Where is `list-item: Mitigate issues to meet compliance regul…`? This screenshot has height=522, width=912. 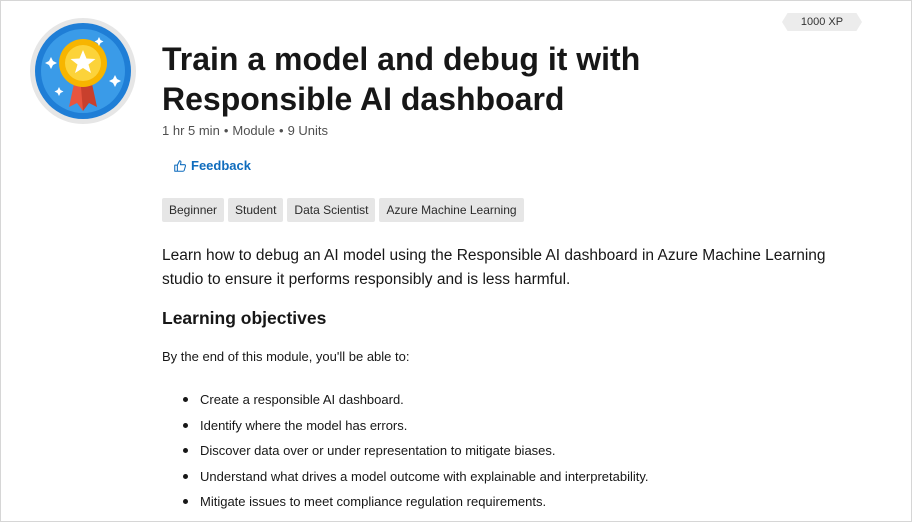
list-item: Mitigate issues to meet compliance regul… is located at coordinates (405, 504).